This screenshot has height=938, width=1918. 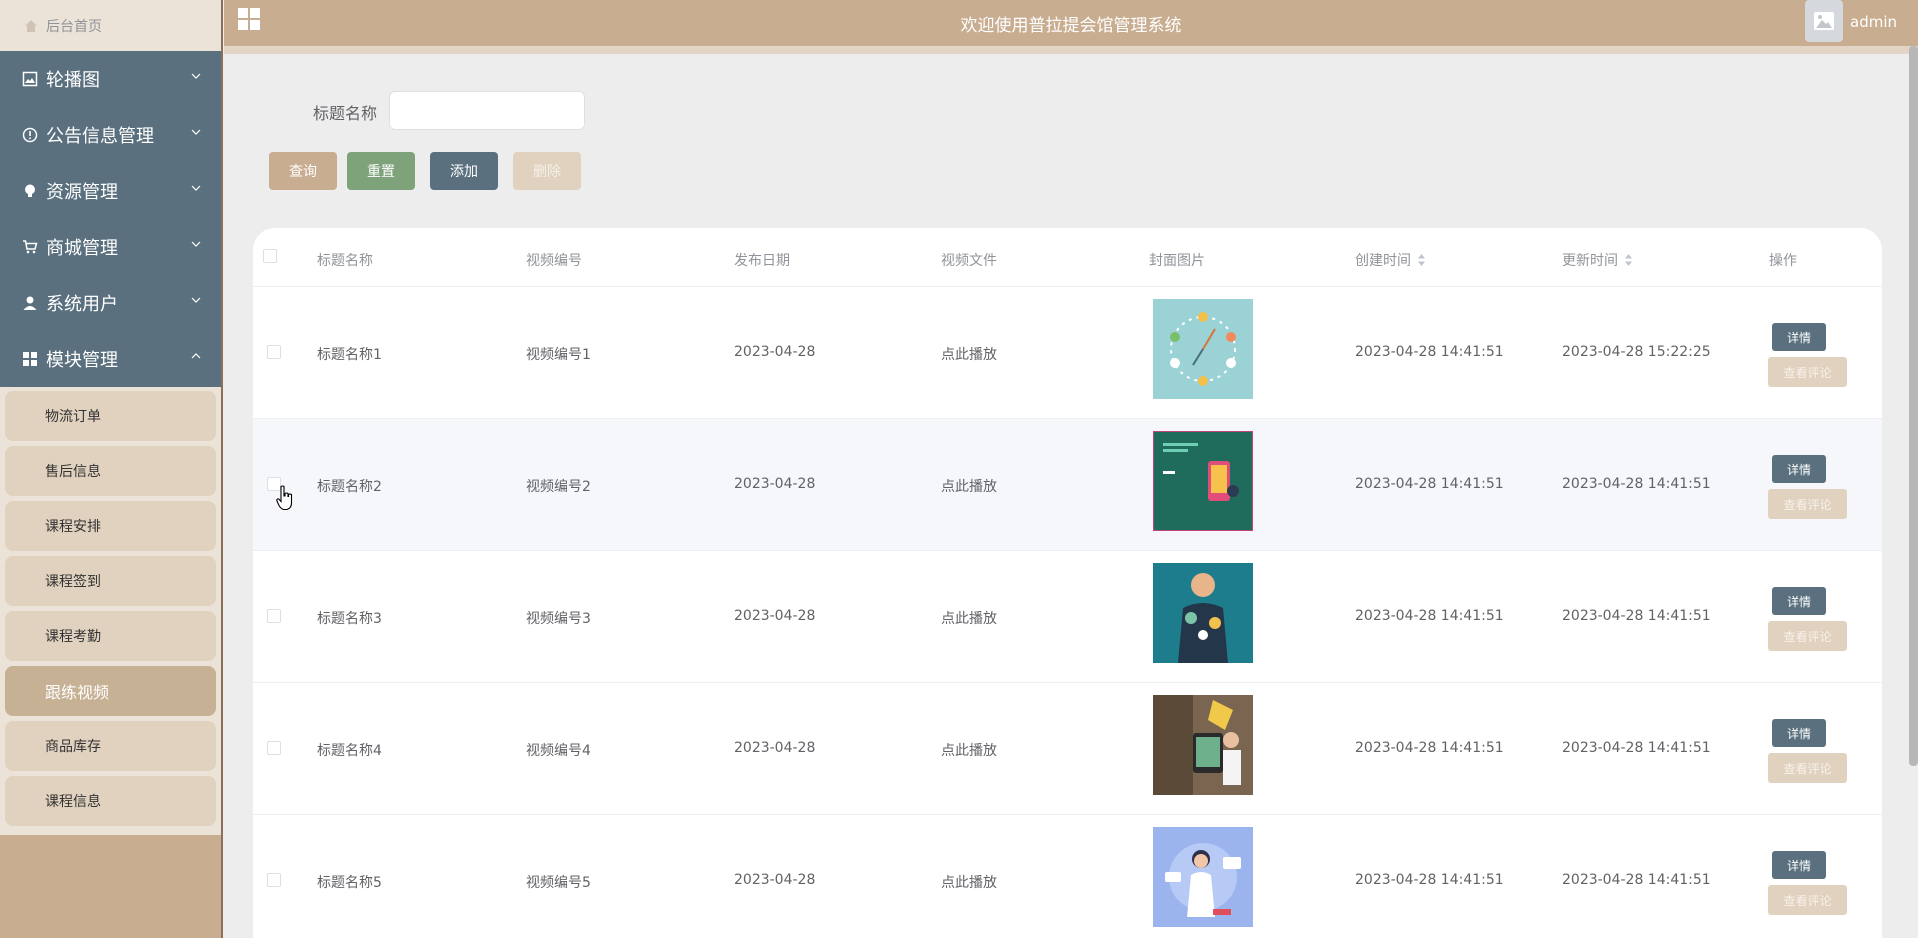 What do you see at coordinates (110, 746) in the screenshot?
I see `submenu-inventory: 商品库存` at bounding box center [110, 746].